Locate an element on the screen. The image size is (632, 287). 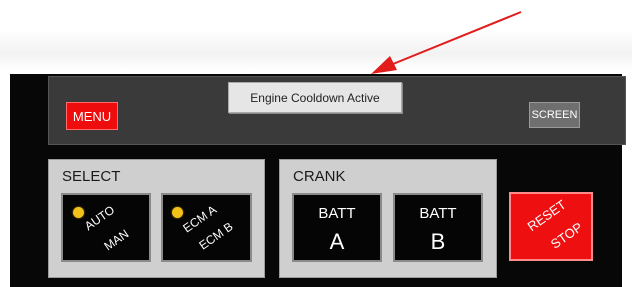
ecm-indicator-icon is located at coordinates (177, 212).